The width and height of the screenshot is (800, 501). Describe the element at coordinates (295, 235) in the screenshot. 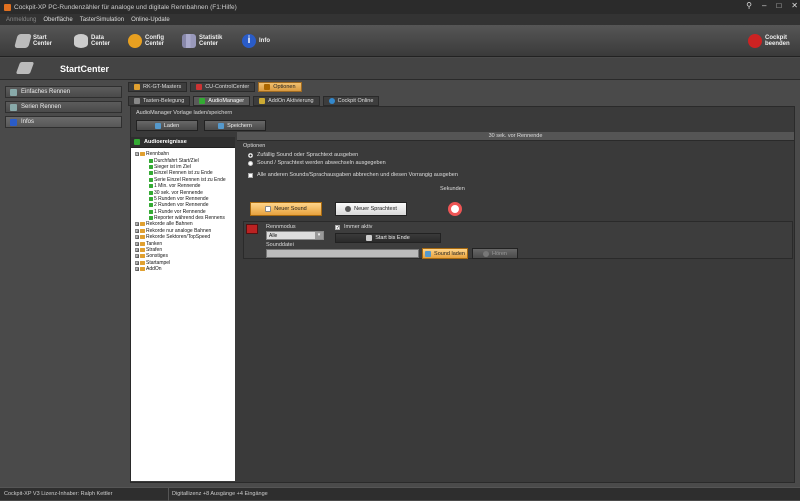

I see `race-mode-select: Alle ▾` at that location.